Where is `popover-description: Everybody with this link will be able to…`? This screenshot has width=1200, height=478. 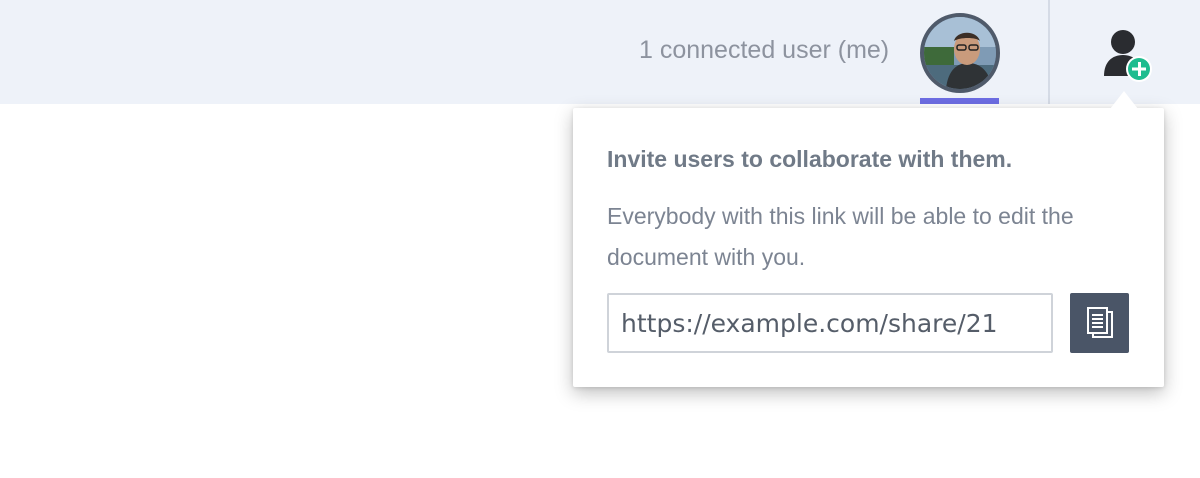
popover-description: Everybody with this link will be able to… is located at coordinates (840, 236).